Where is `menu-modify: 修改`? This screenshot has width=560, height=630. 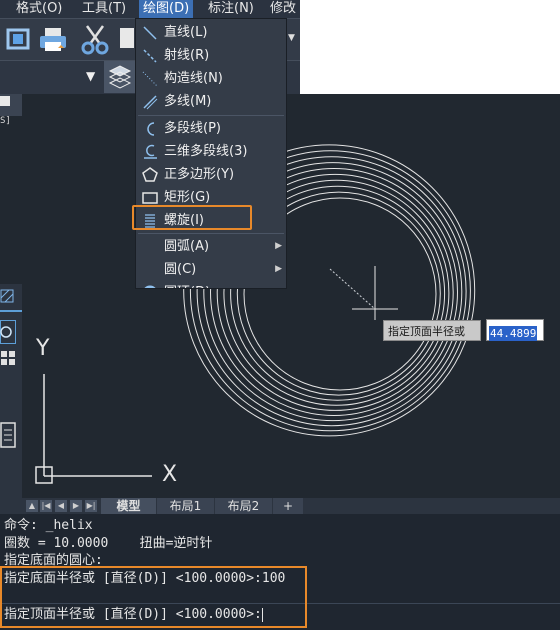 menu-modify: 修改 is located at coordinates (283, 9).